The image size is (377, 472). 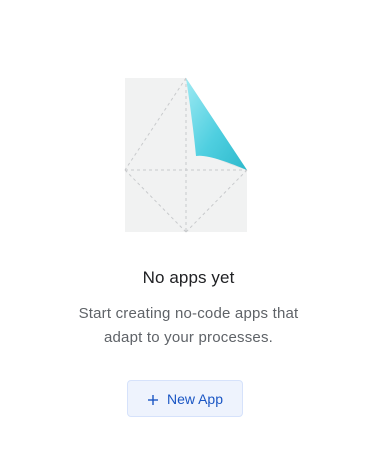 I want to click on new-app-button: New App, so click(x=185, y=398).